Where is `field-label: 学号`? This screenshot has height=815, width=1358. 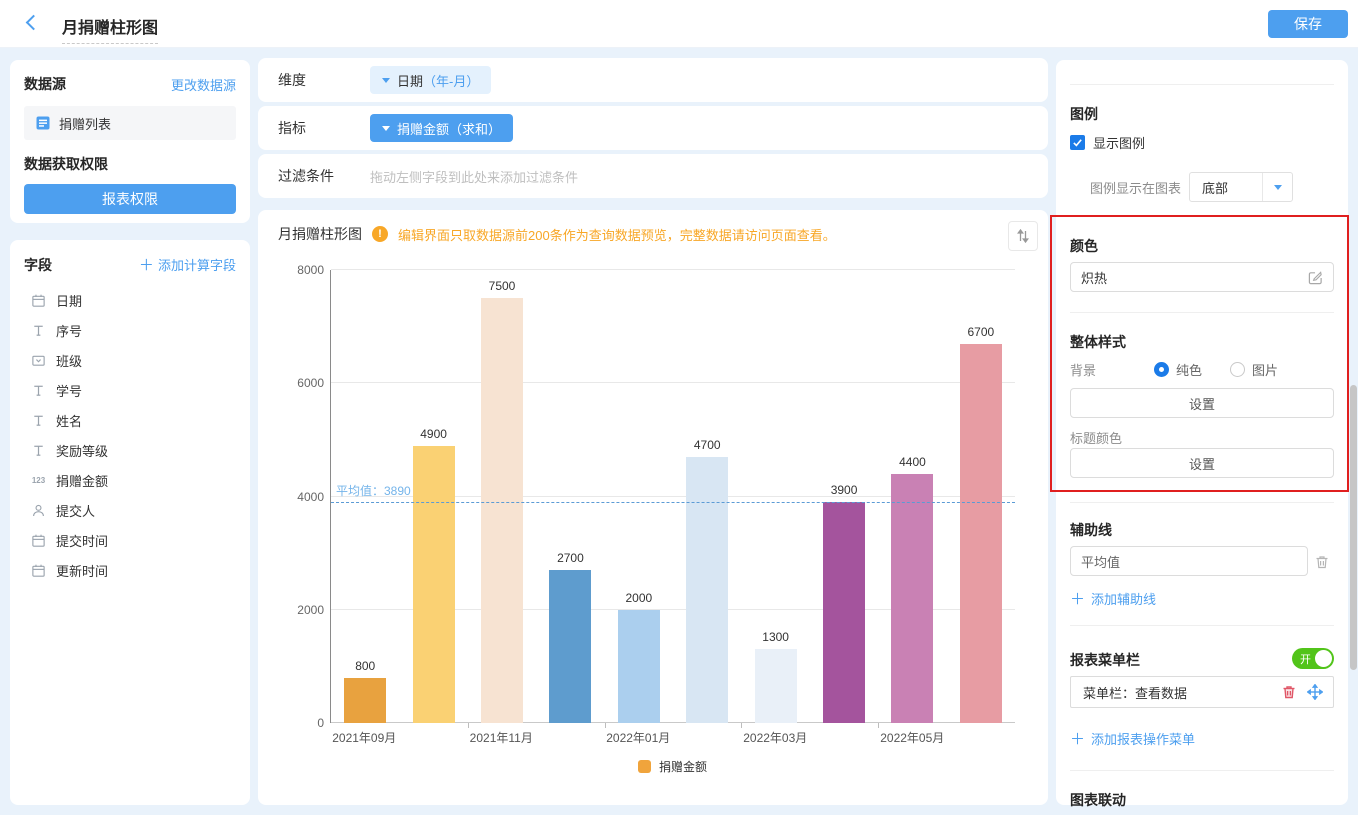
field-label: 学号 is located at coordinates (69, 391).